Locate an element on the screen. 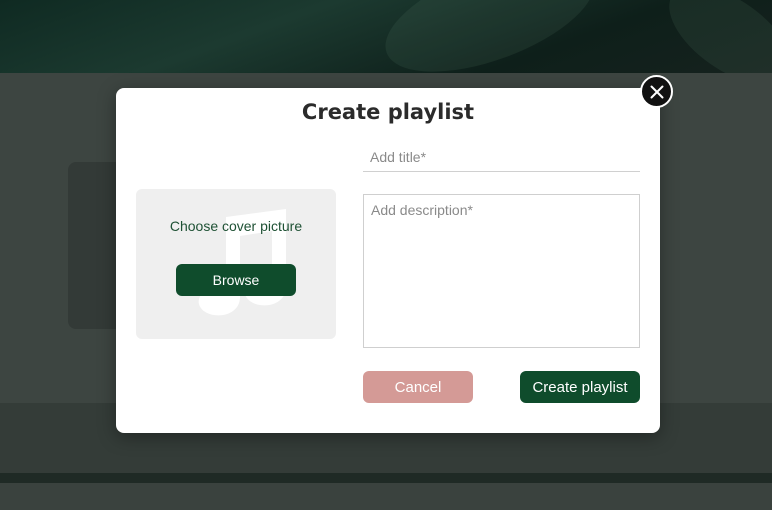 Image resolution: width=772 pixels, height=510 pixels. modal-title: Create playlist is located at coordinates (388, 112).